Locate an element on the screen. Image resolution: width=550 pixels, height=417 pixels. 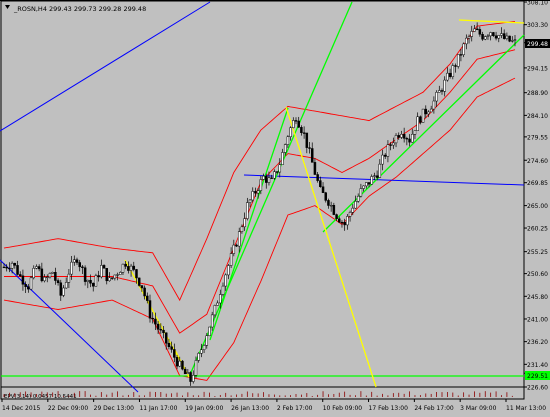
y-tick-label: 260.25 is located at coordinates (537, 229).